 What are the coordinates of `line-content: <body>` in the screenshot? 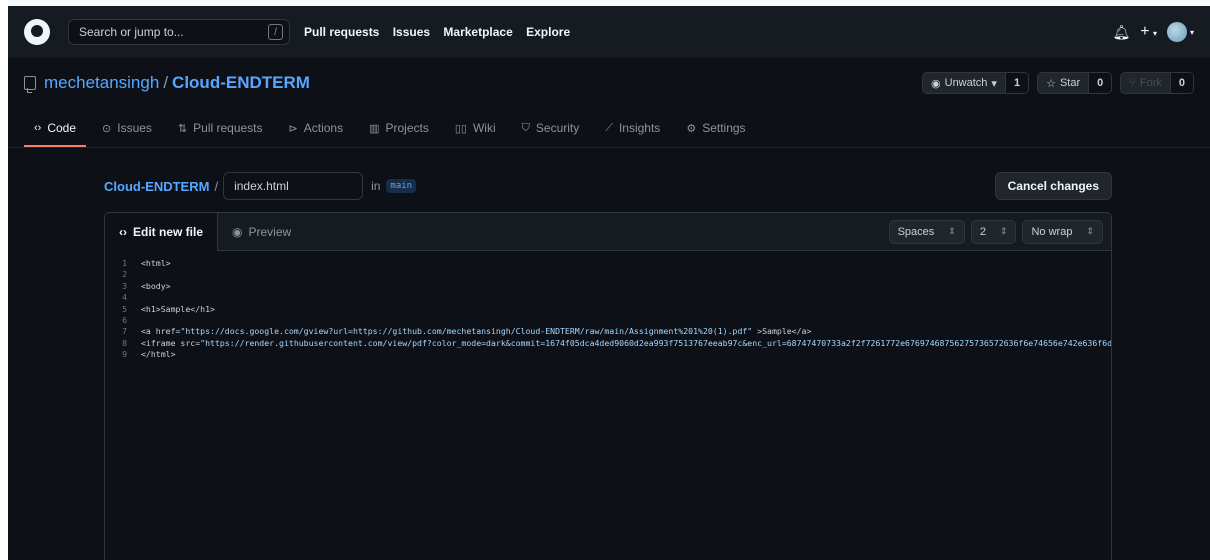 It's located at (156, 286).